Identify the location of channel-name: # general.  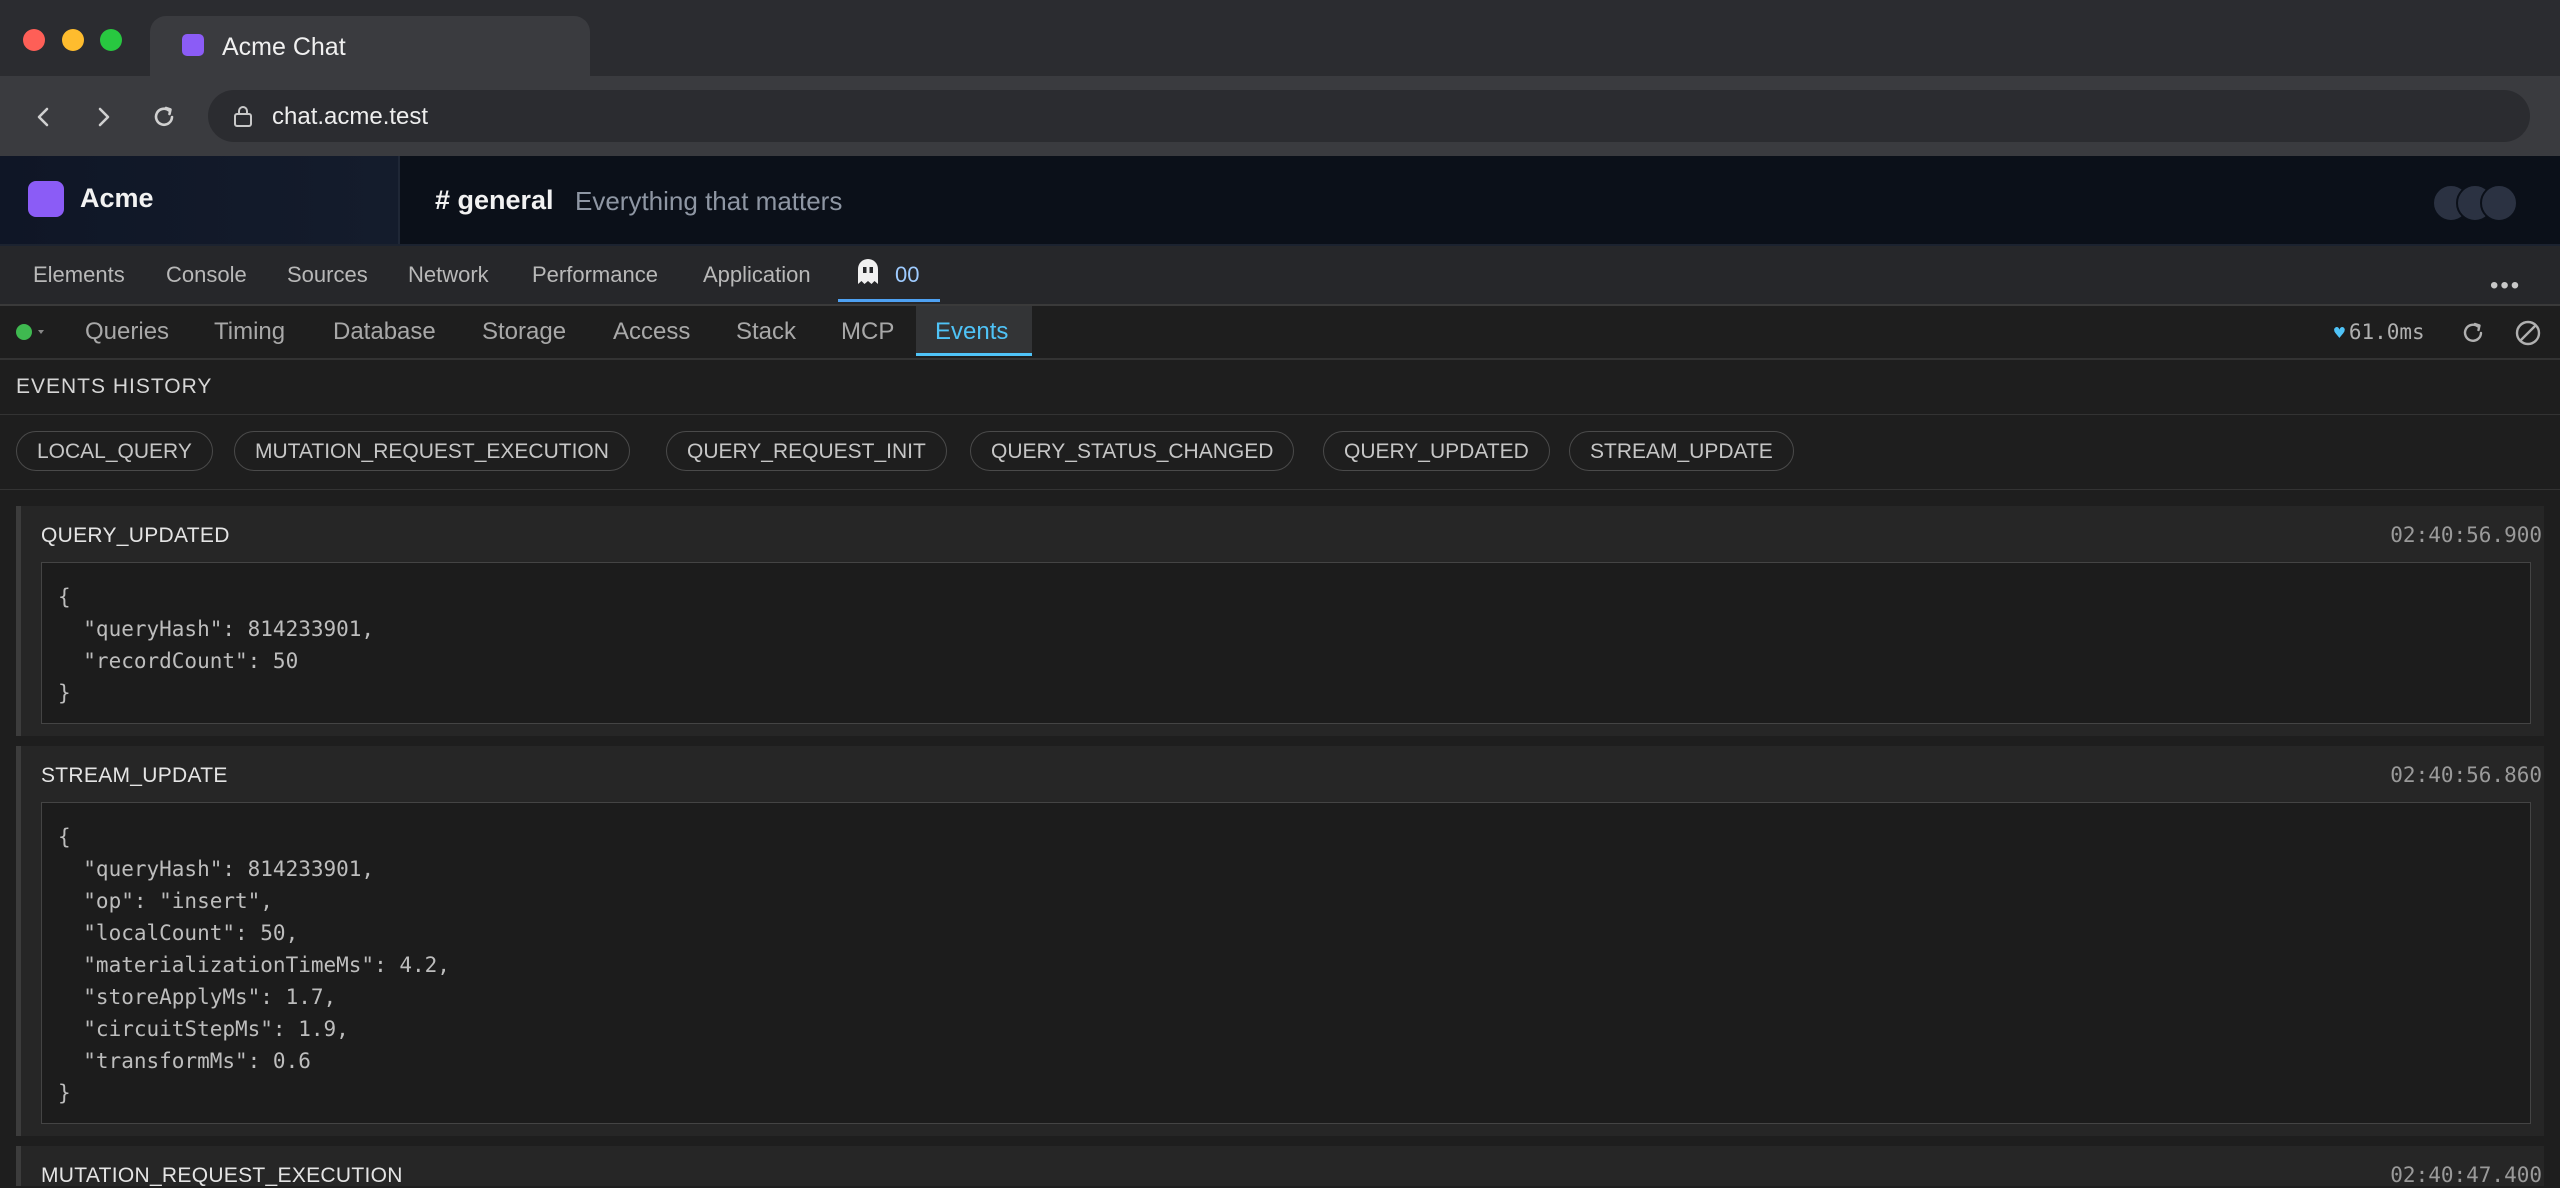
(494, 200).